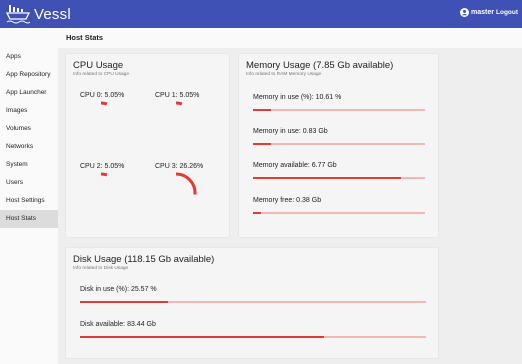 This screenshot has width=522, height=364. I want to click on top-app-bar: Vessl master Logout, so click(261, 14).